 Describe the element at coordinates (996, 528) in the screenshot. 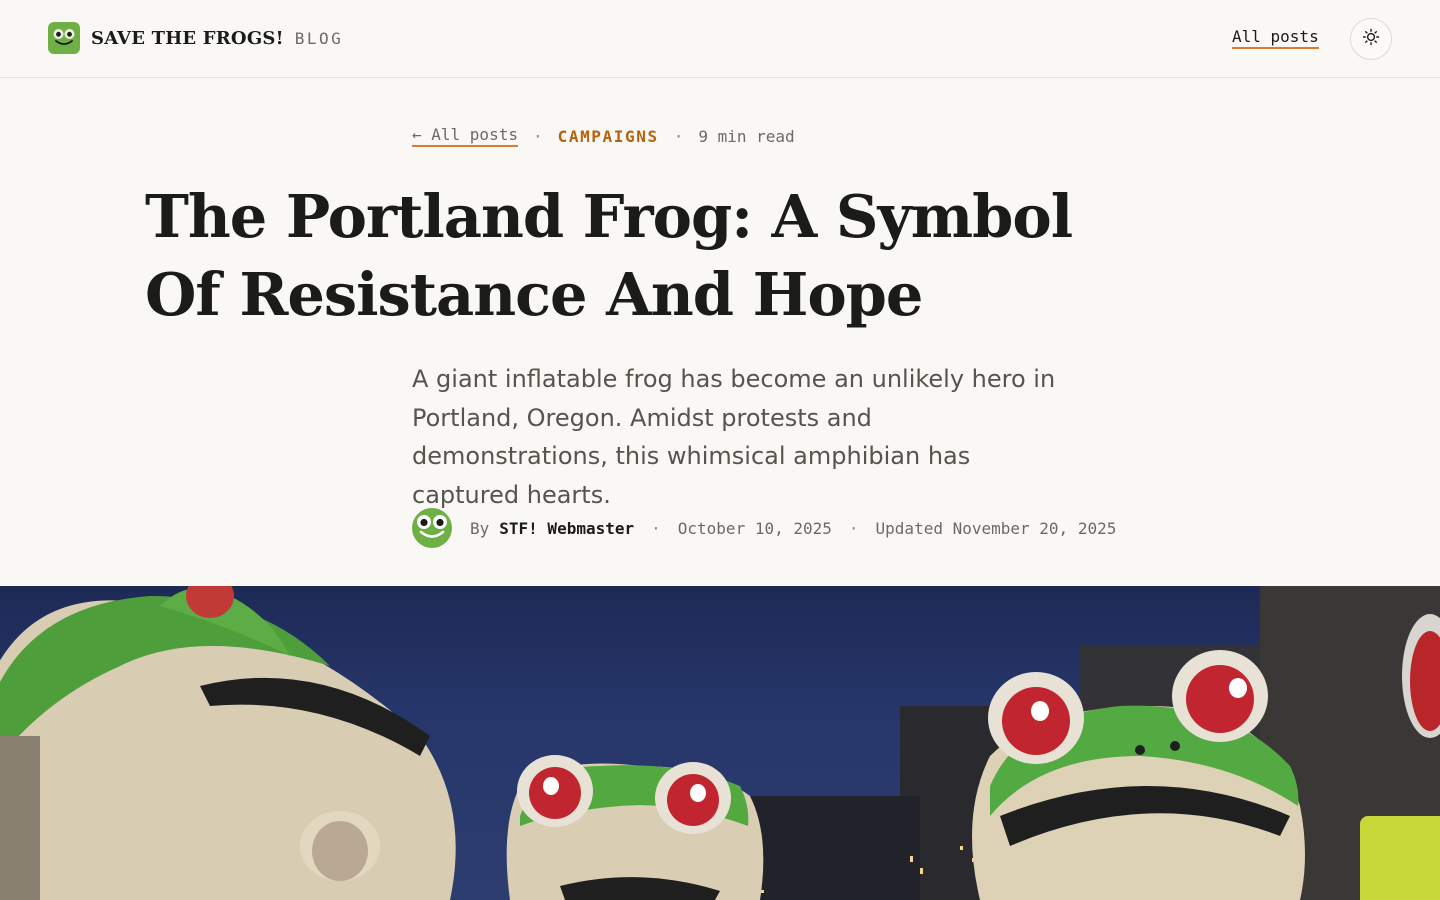

I see `updated-date: Updated November 20, 2025` at that location.